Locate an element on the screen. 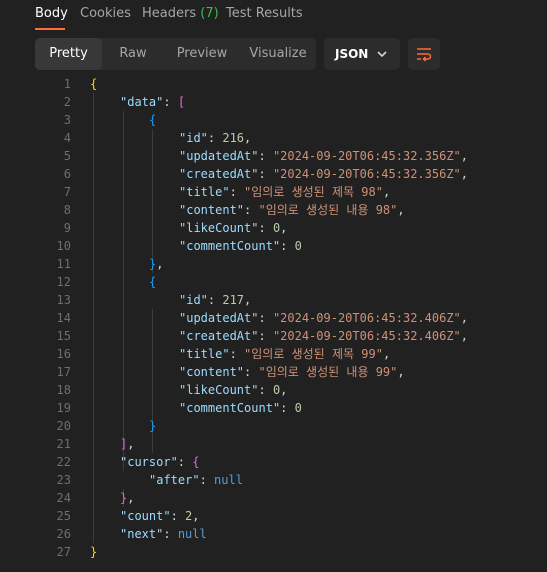 Image resolution: width=547 pixels, height=572 pixels. line-number: 22 is located at coordinates (63, 462).